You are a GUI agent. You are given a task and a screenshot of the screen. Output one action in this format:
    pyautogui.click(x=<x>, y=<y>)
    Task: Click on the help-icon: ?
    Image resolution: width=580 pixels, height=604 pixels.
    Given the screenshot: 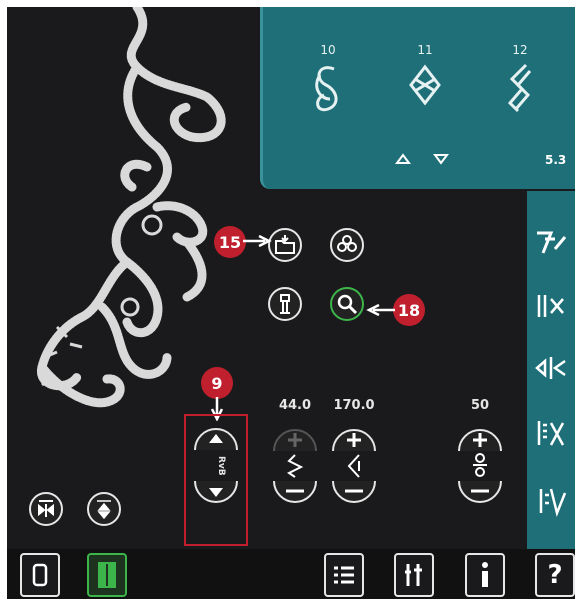 What is the action you would take?
    pyautogui.click(x=555, y=575)
    